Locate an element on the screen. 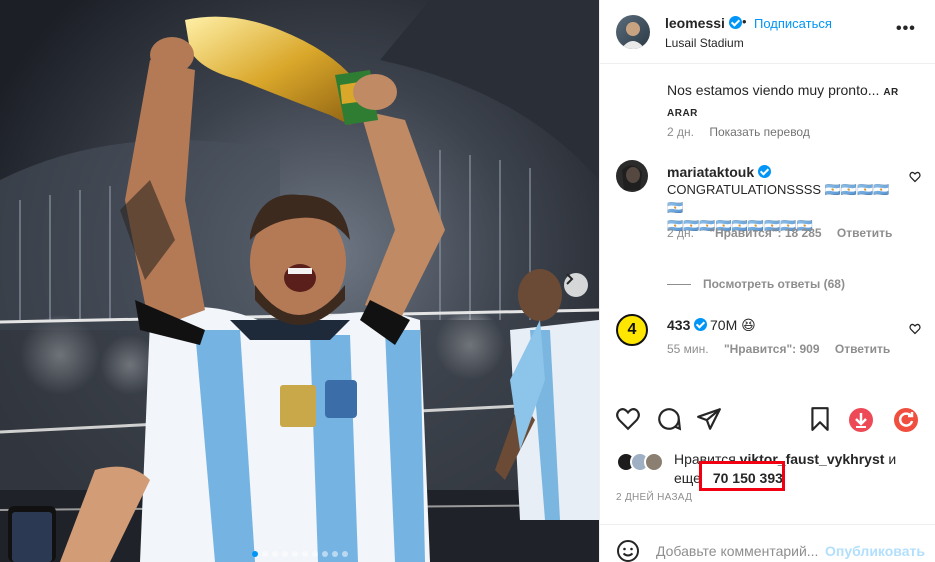 This screenshot has width=935, height=562. share-icon is located at coordinates (709, 419).